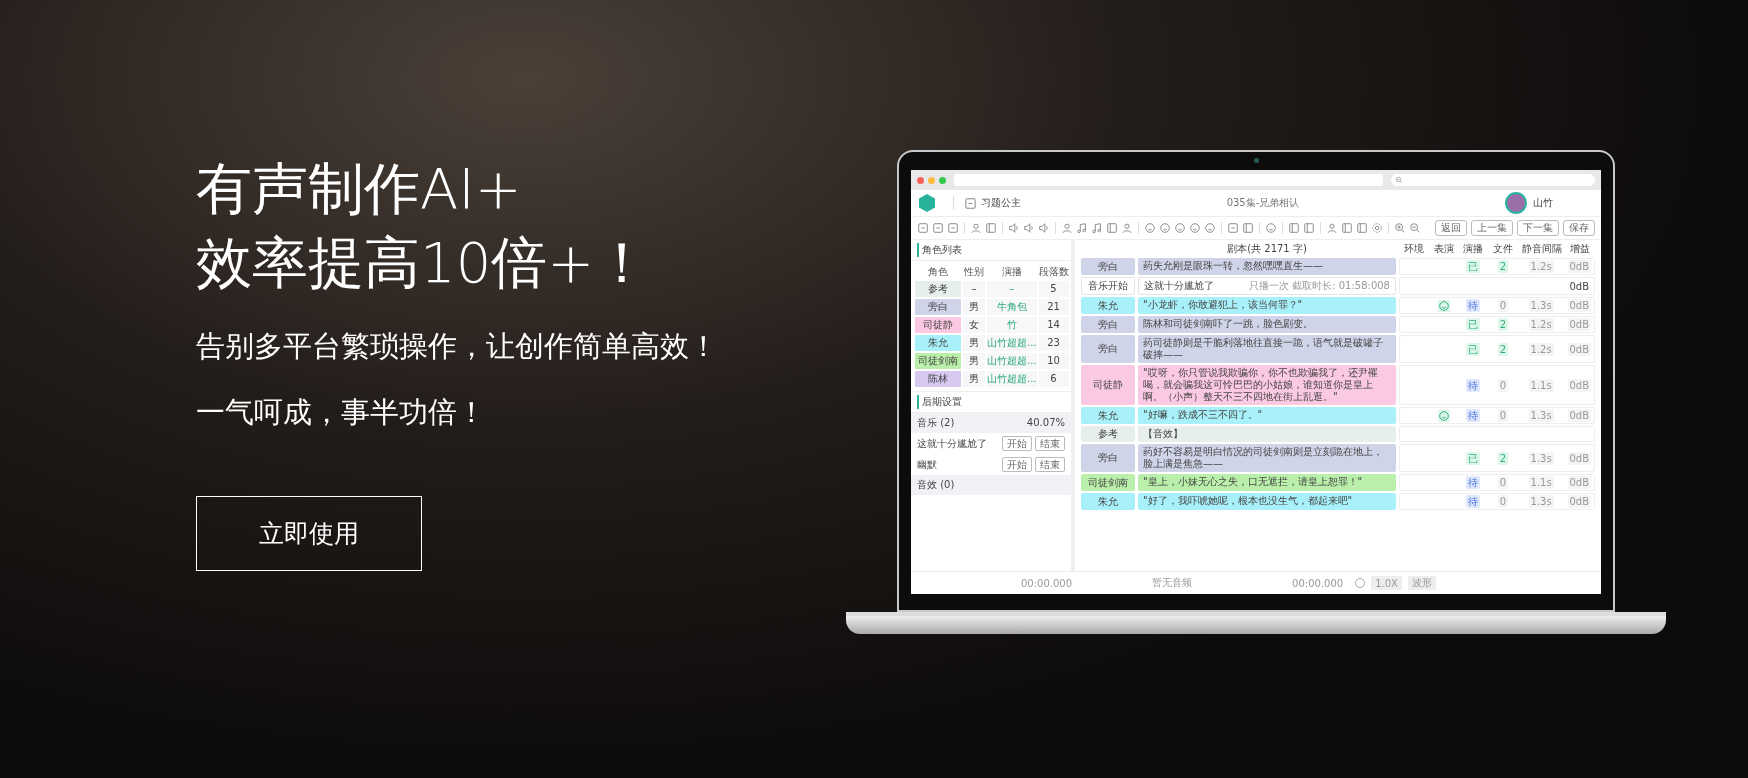  I want to click on table-cell: –, so click(974, 289).